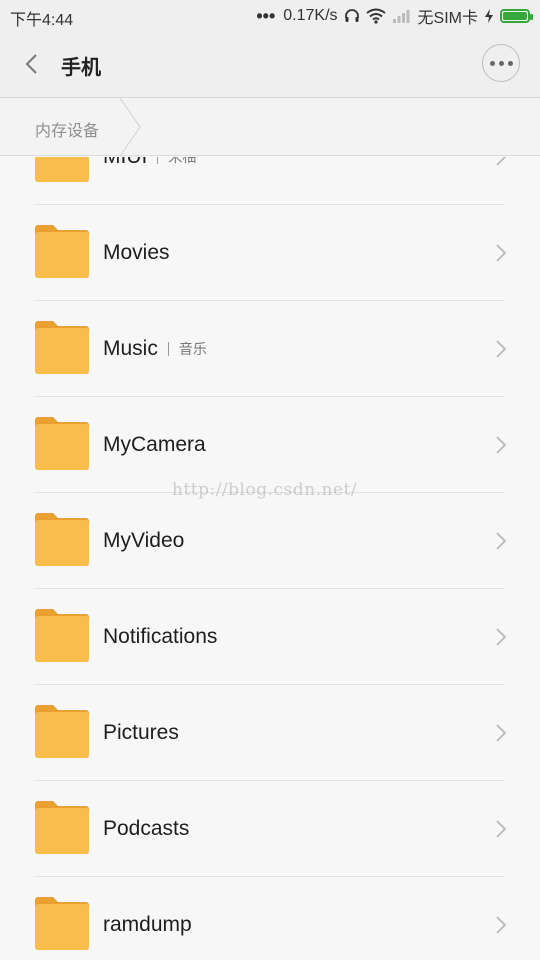 This screenshot has width=540, height=960. I want to click on list-item: MyCamera, so click(270, 445).